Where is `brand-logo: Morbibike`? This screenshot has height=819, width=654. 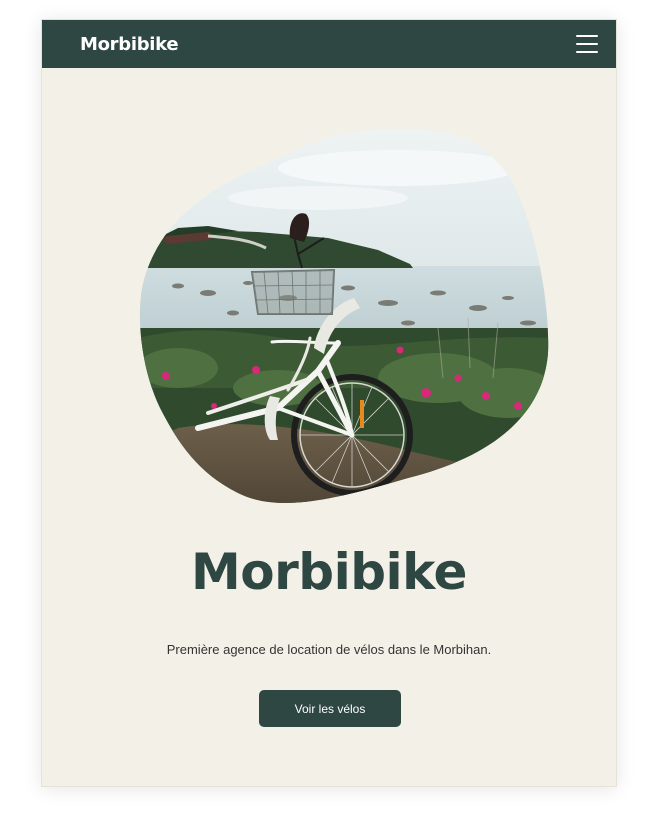
brand-logo: Morbibike is located at coordinates (129, 44).